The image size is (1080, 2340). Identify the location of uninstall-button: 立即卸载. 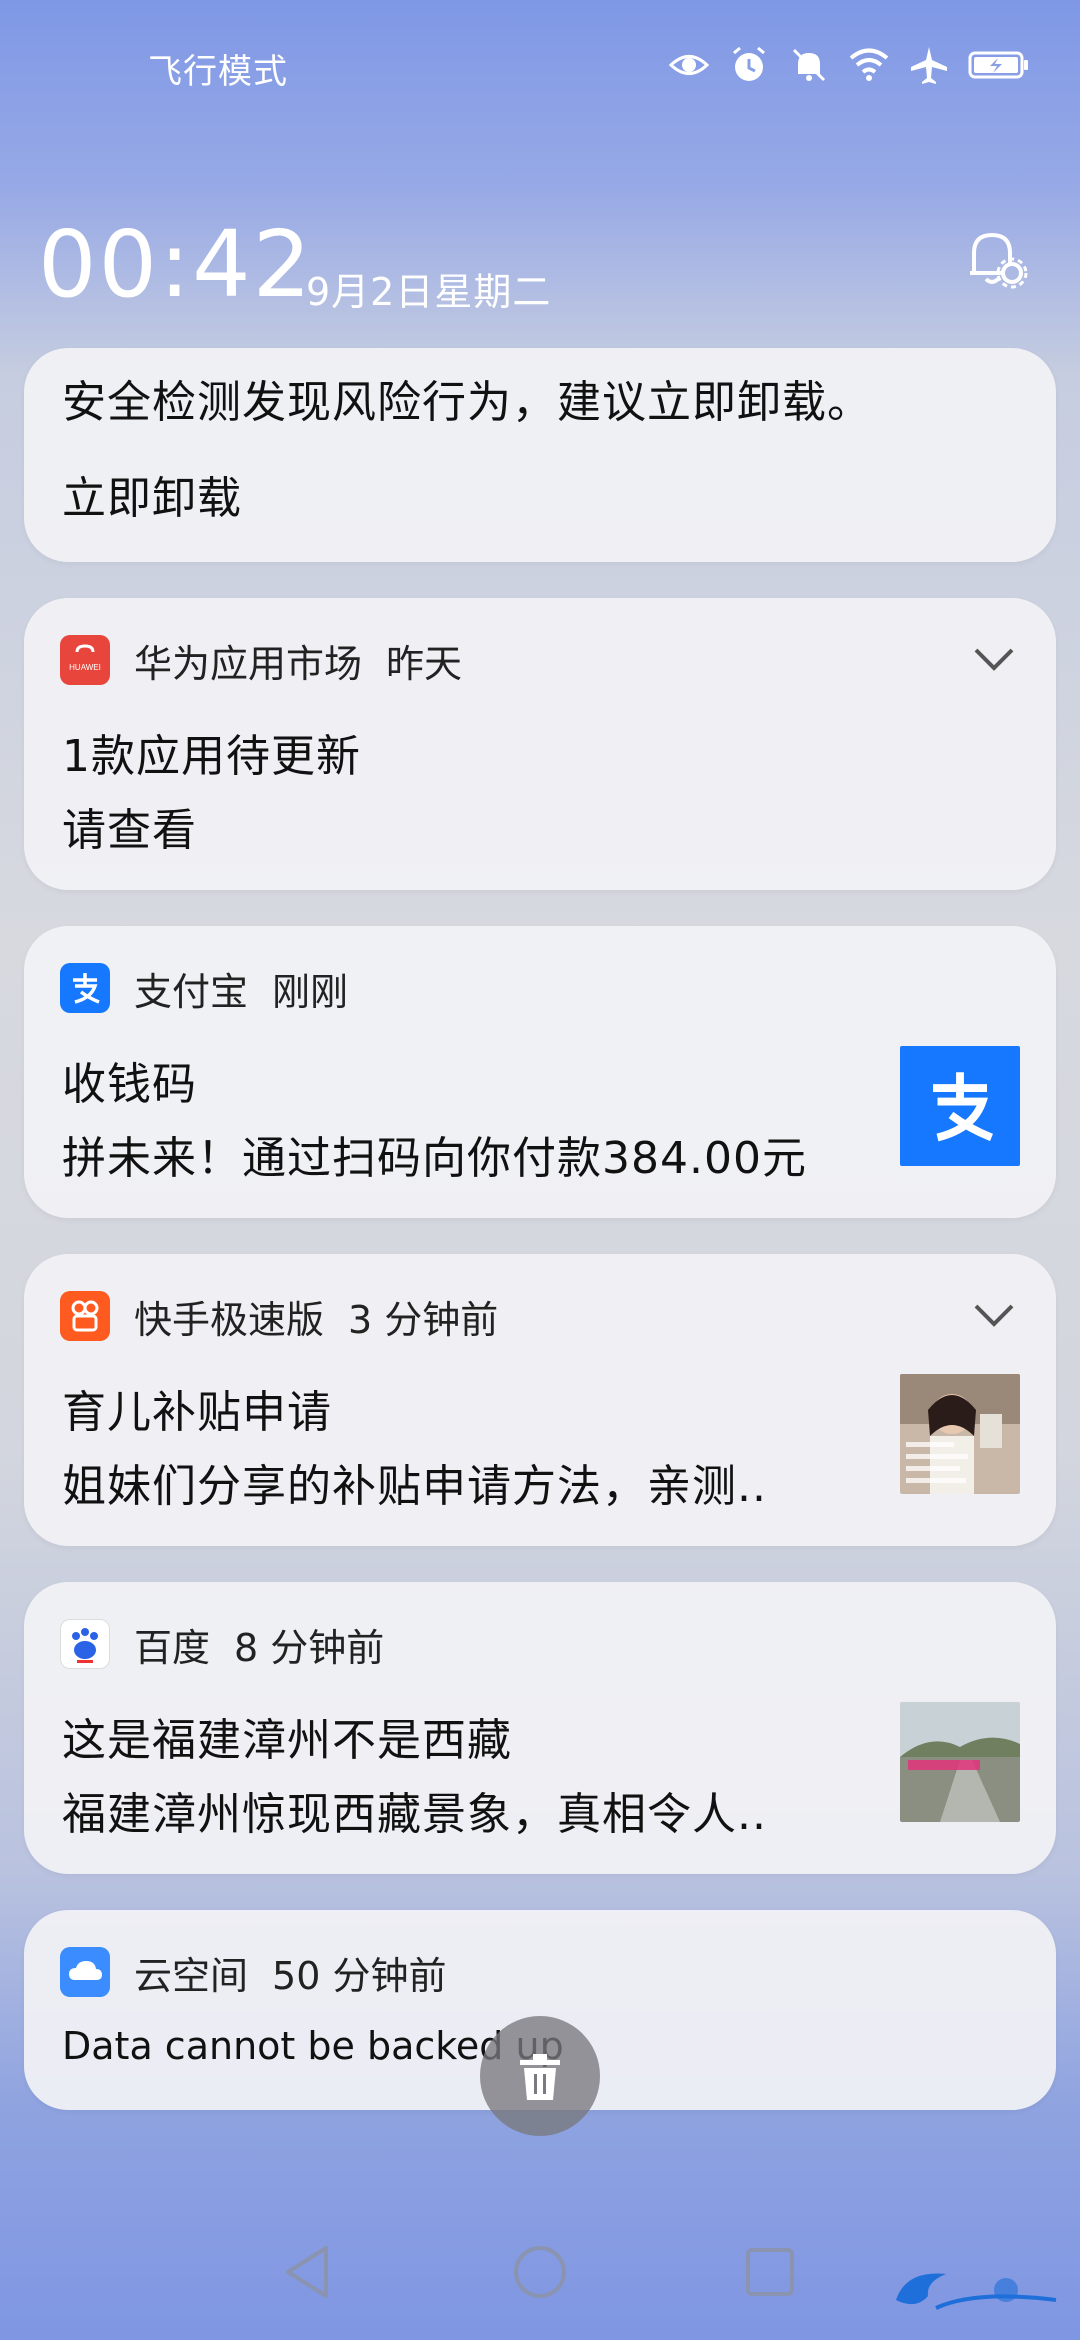
(152, 494).